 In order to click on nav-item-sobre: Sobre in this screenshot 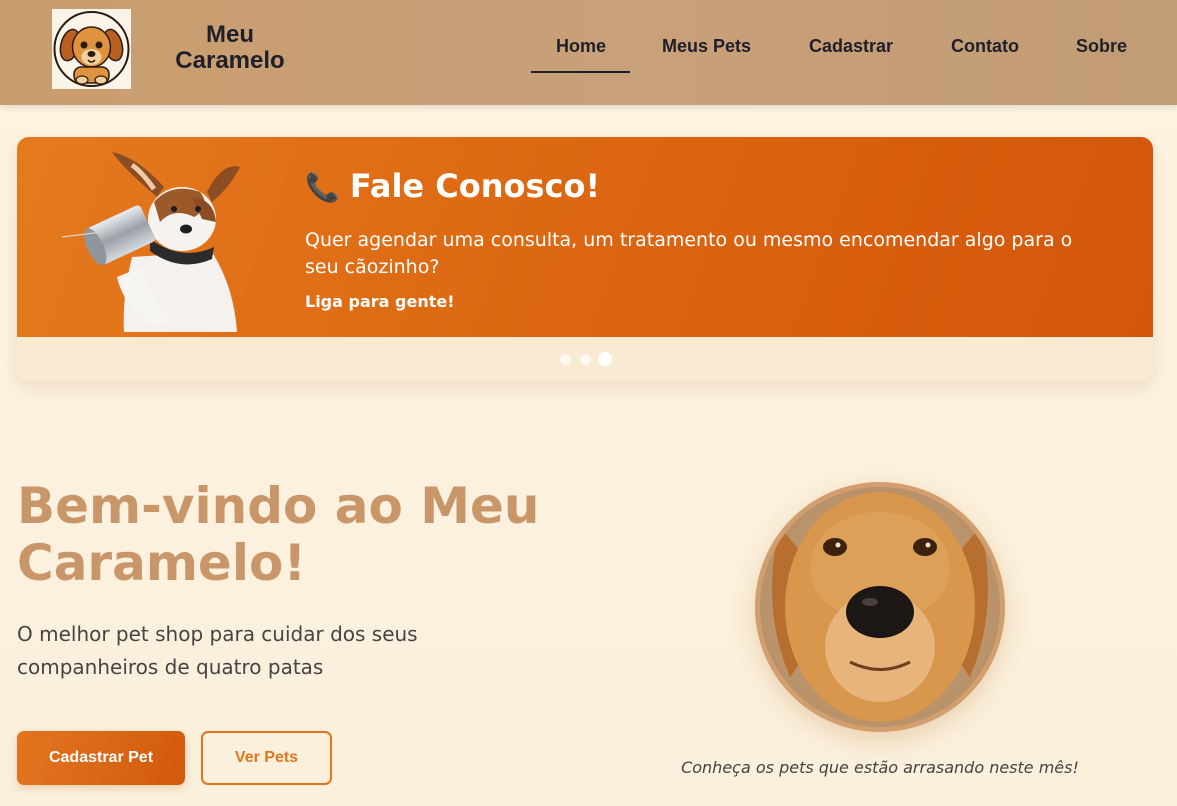, I will do `click(1101, 46)`.